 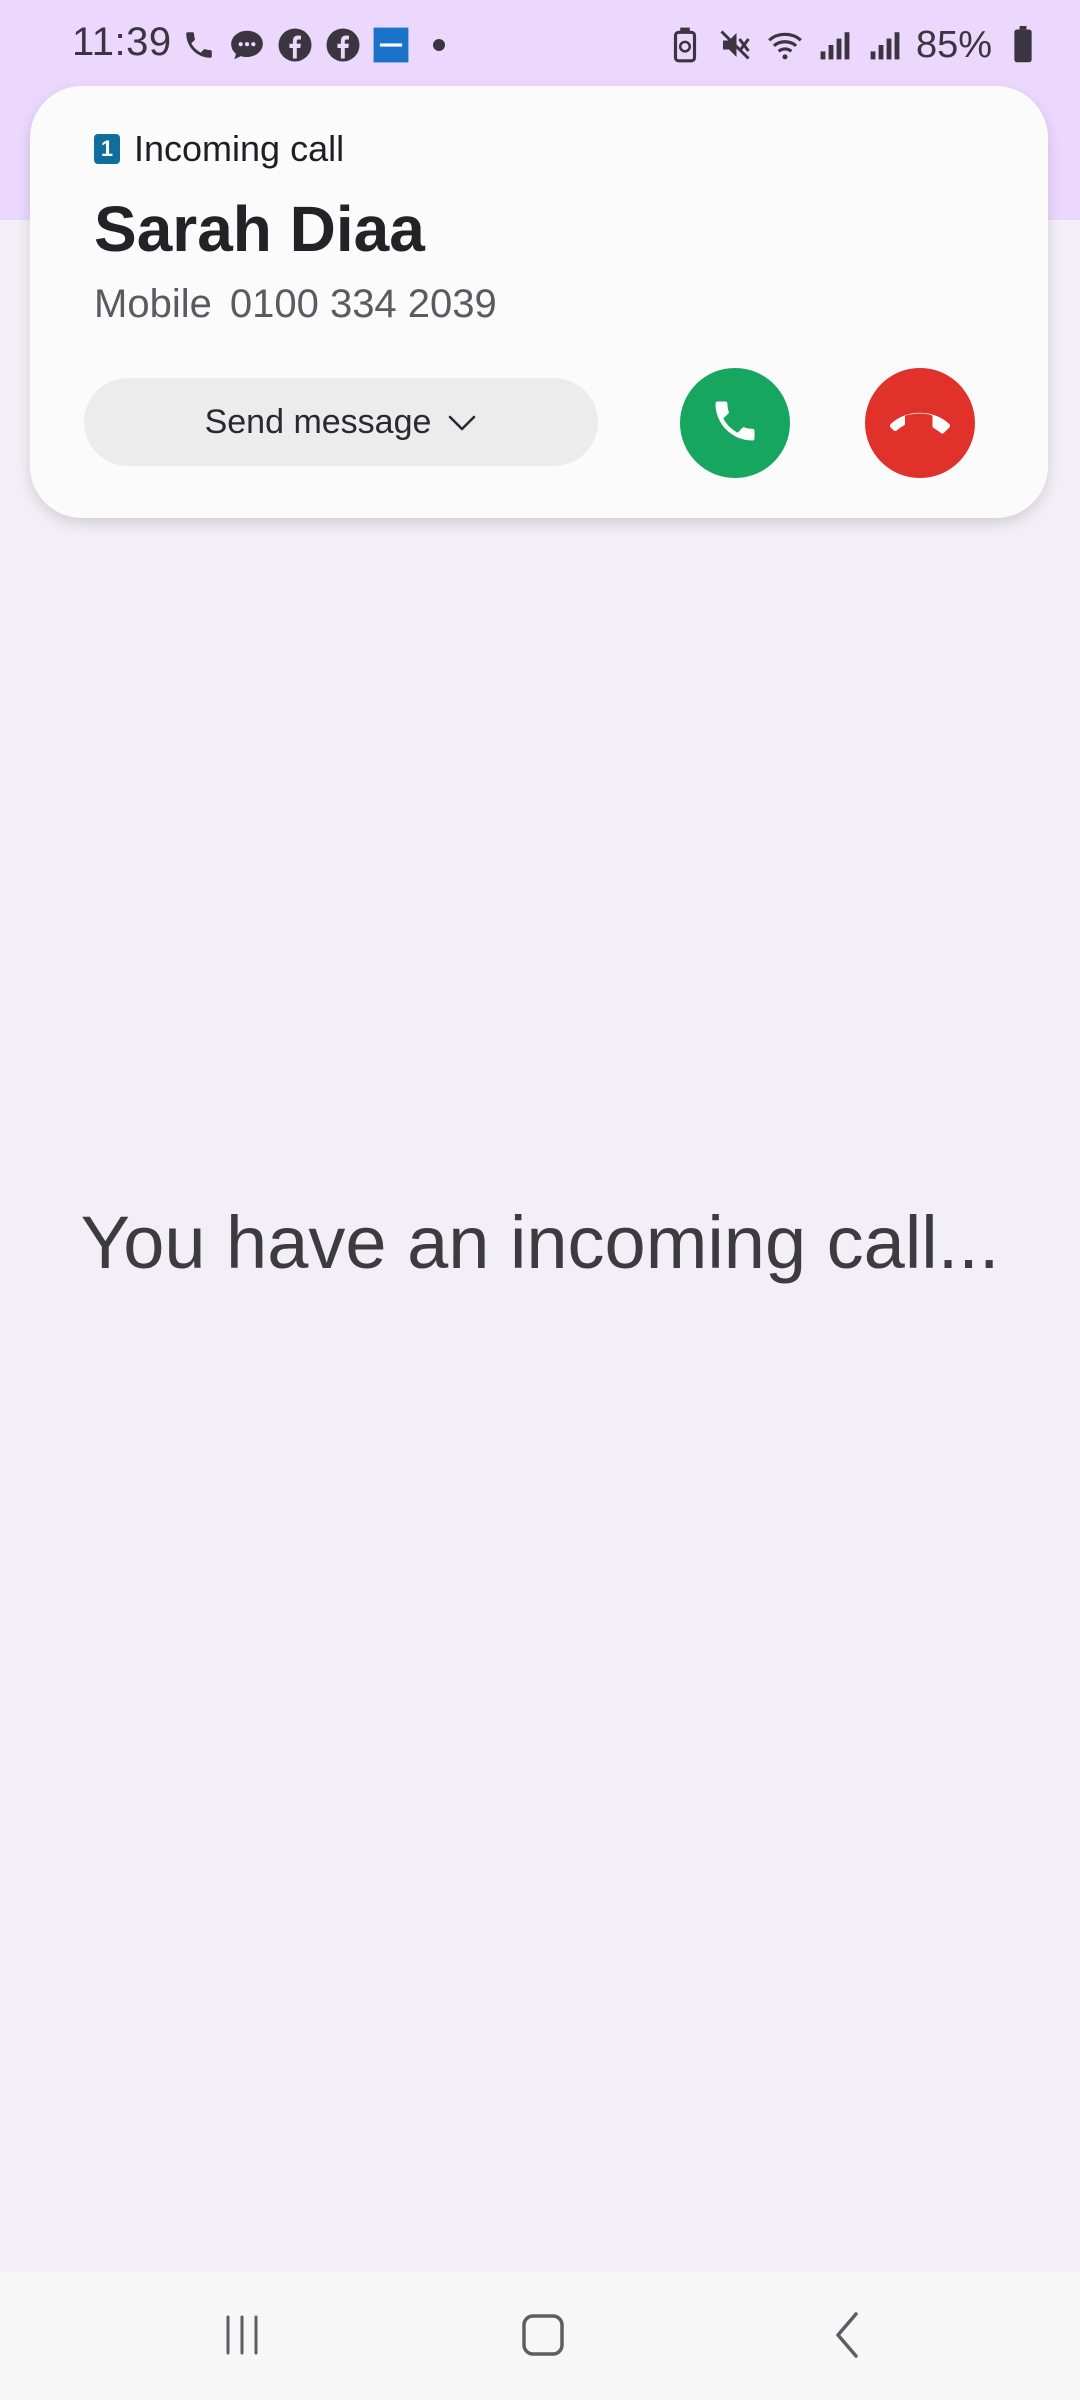 What do you see at coordinates (462, 422) in the screenshot?
I see `chevron-down-icon` at bounding box center [462, 422].